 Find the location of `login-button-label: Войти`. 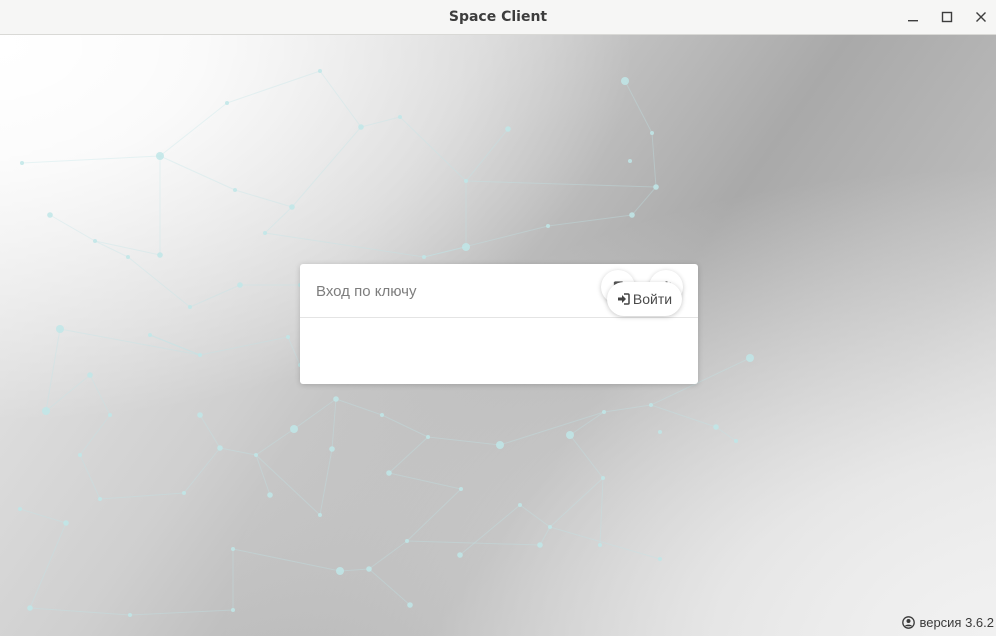

login-button-label: Войти is located at coordinates (652, 299).